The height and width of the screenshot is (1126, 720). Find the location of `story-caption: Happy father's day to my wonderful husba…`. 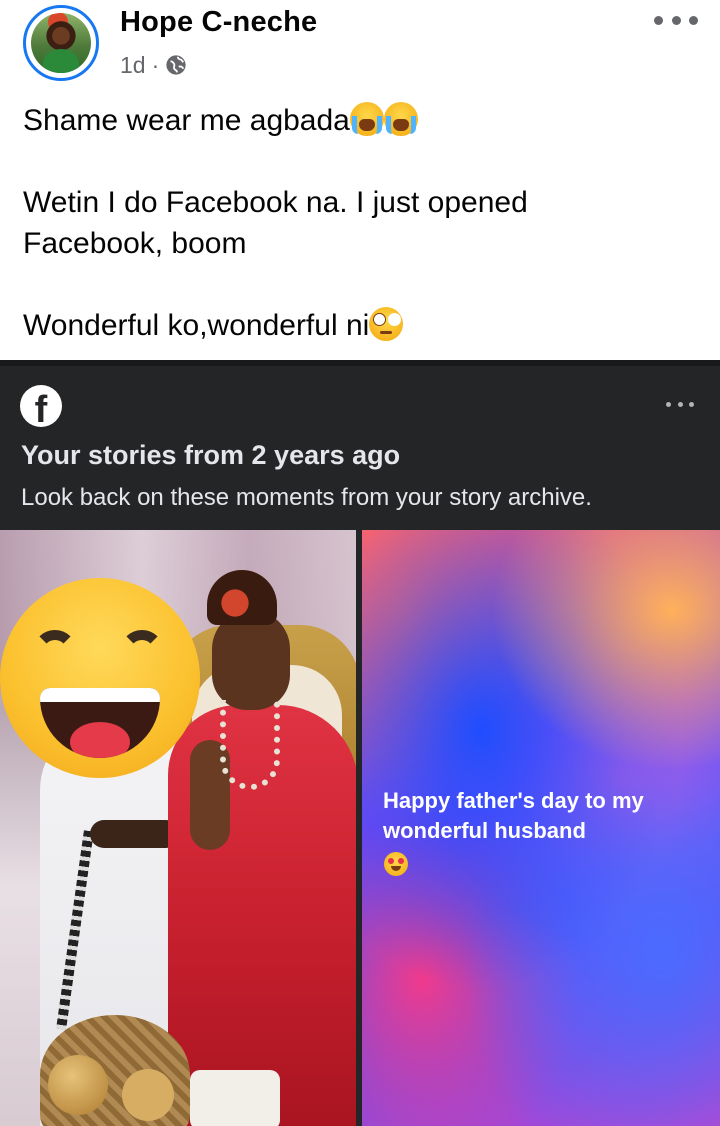

story-caption: Happy father's day to my wonderful husba… is located at coordinates (513, 815).